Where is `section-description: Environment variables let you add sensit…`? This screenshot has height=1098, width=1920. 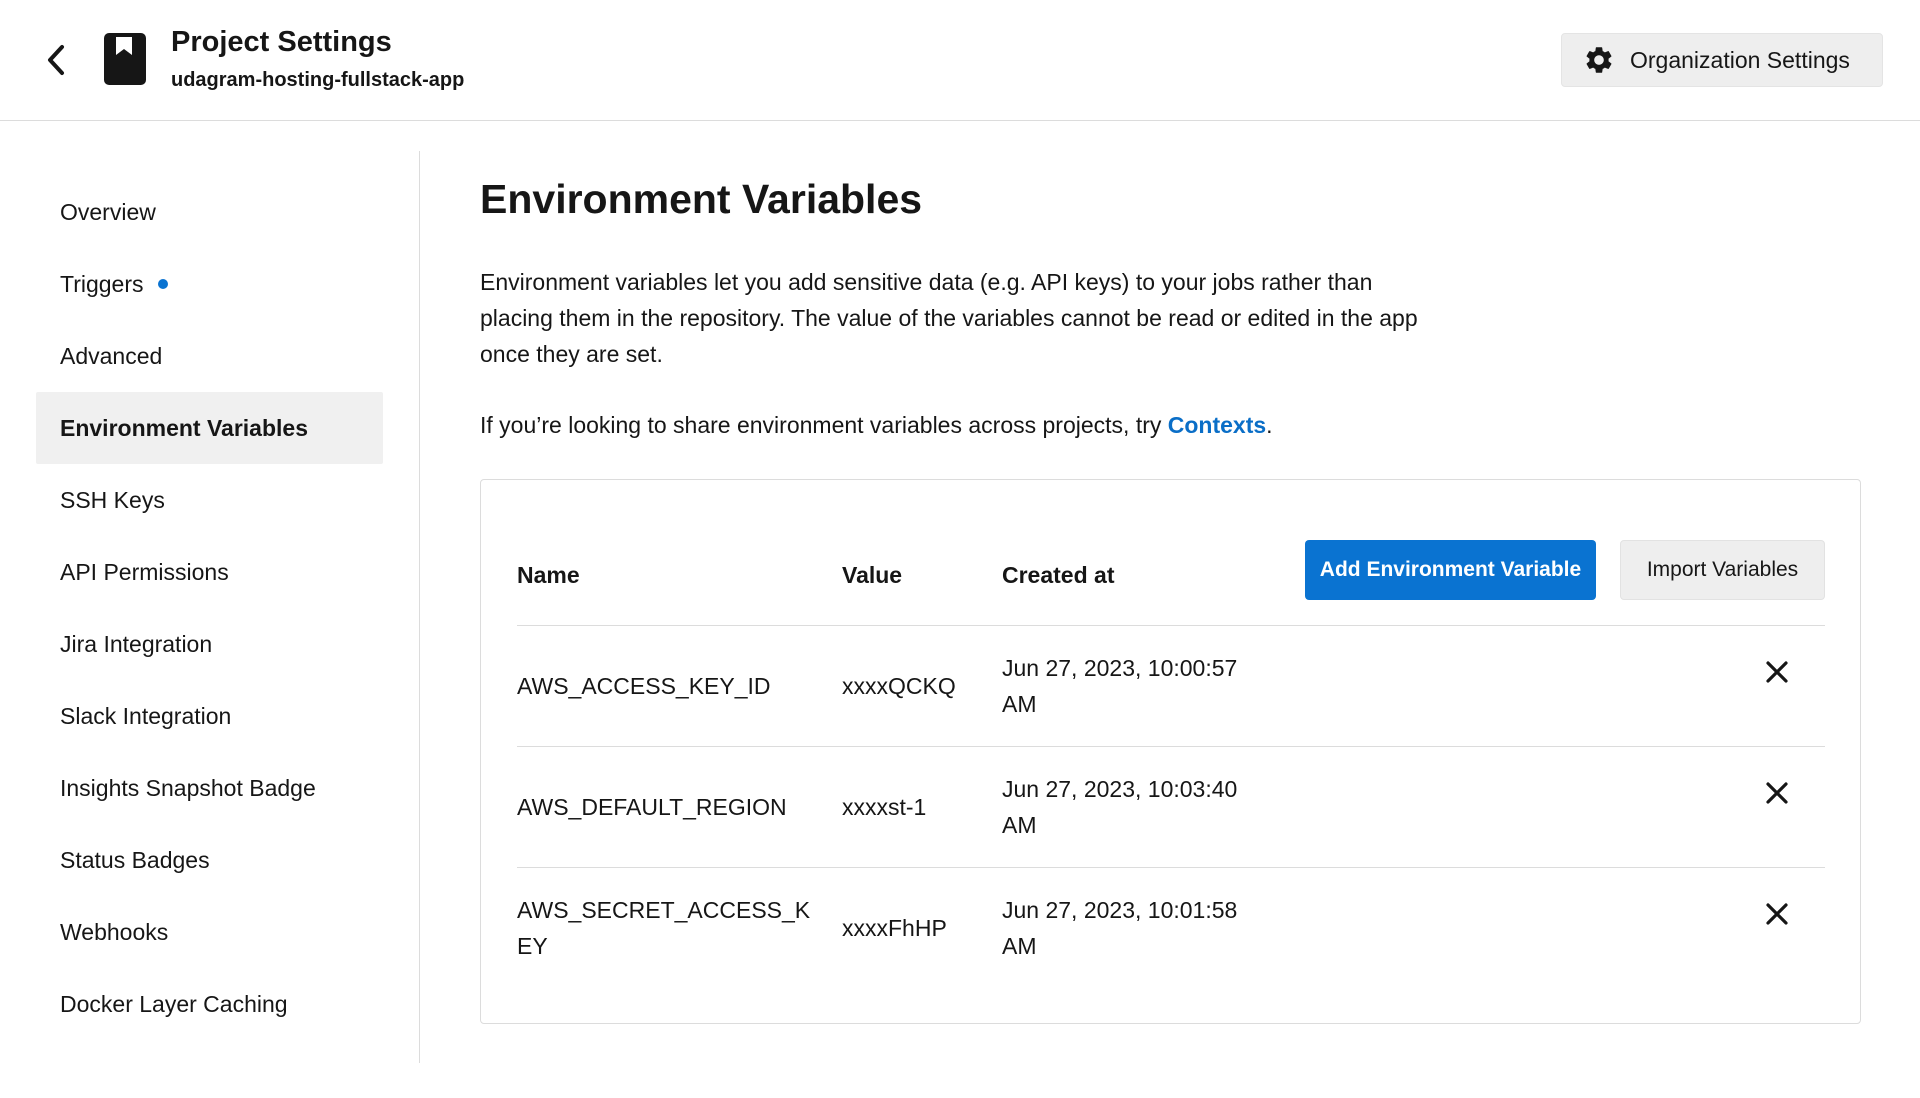 section-description: Environment variables let you add sensit… is located at coordinates (949, 318).